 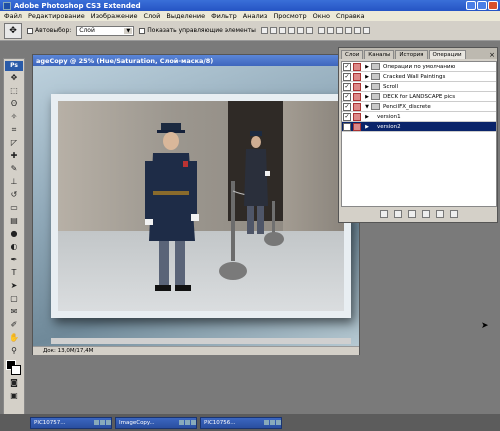 I want to click on horizontal-scrollbar, so click(x=201, y=341).